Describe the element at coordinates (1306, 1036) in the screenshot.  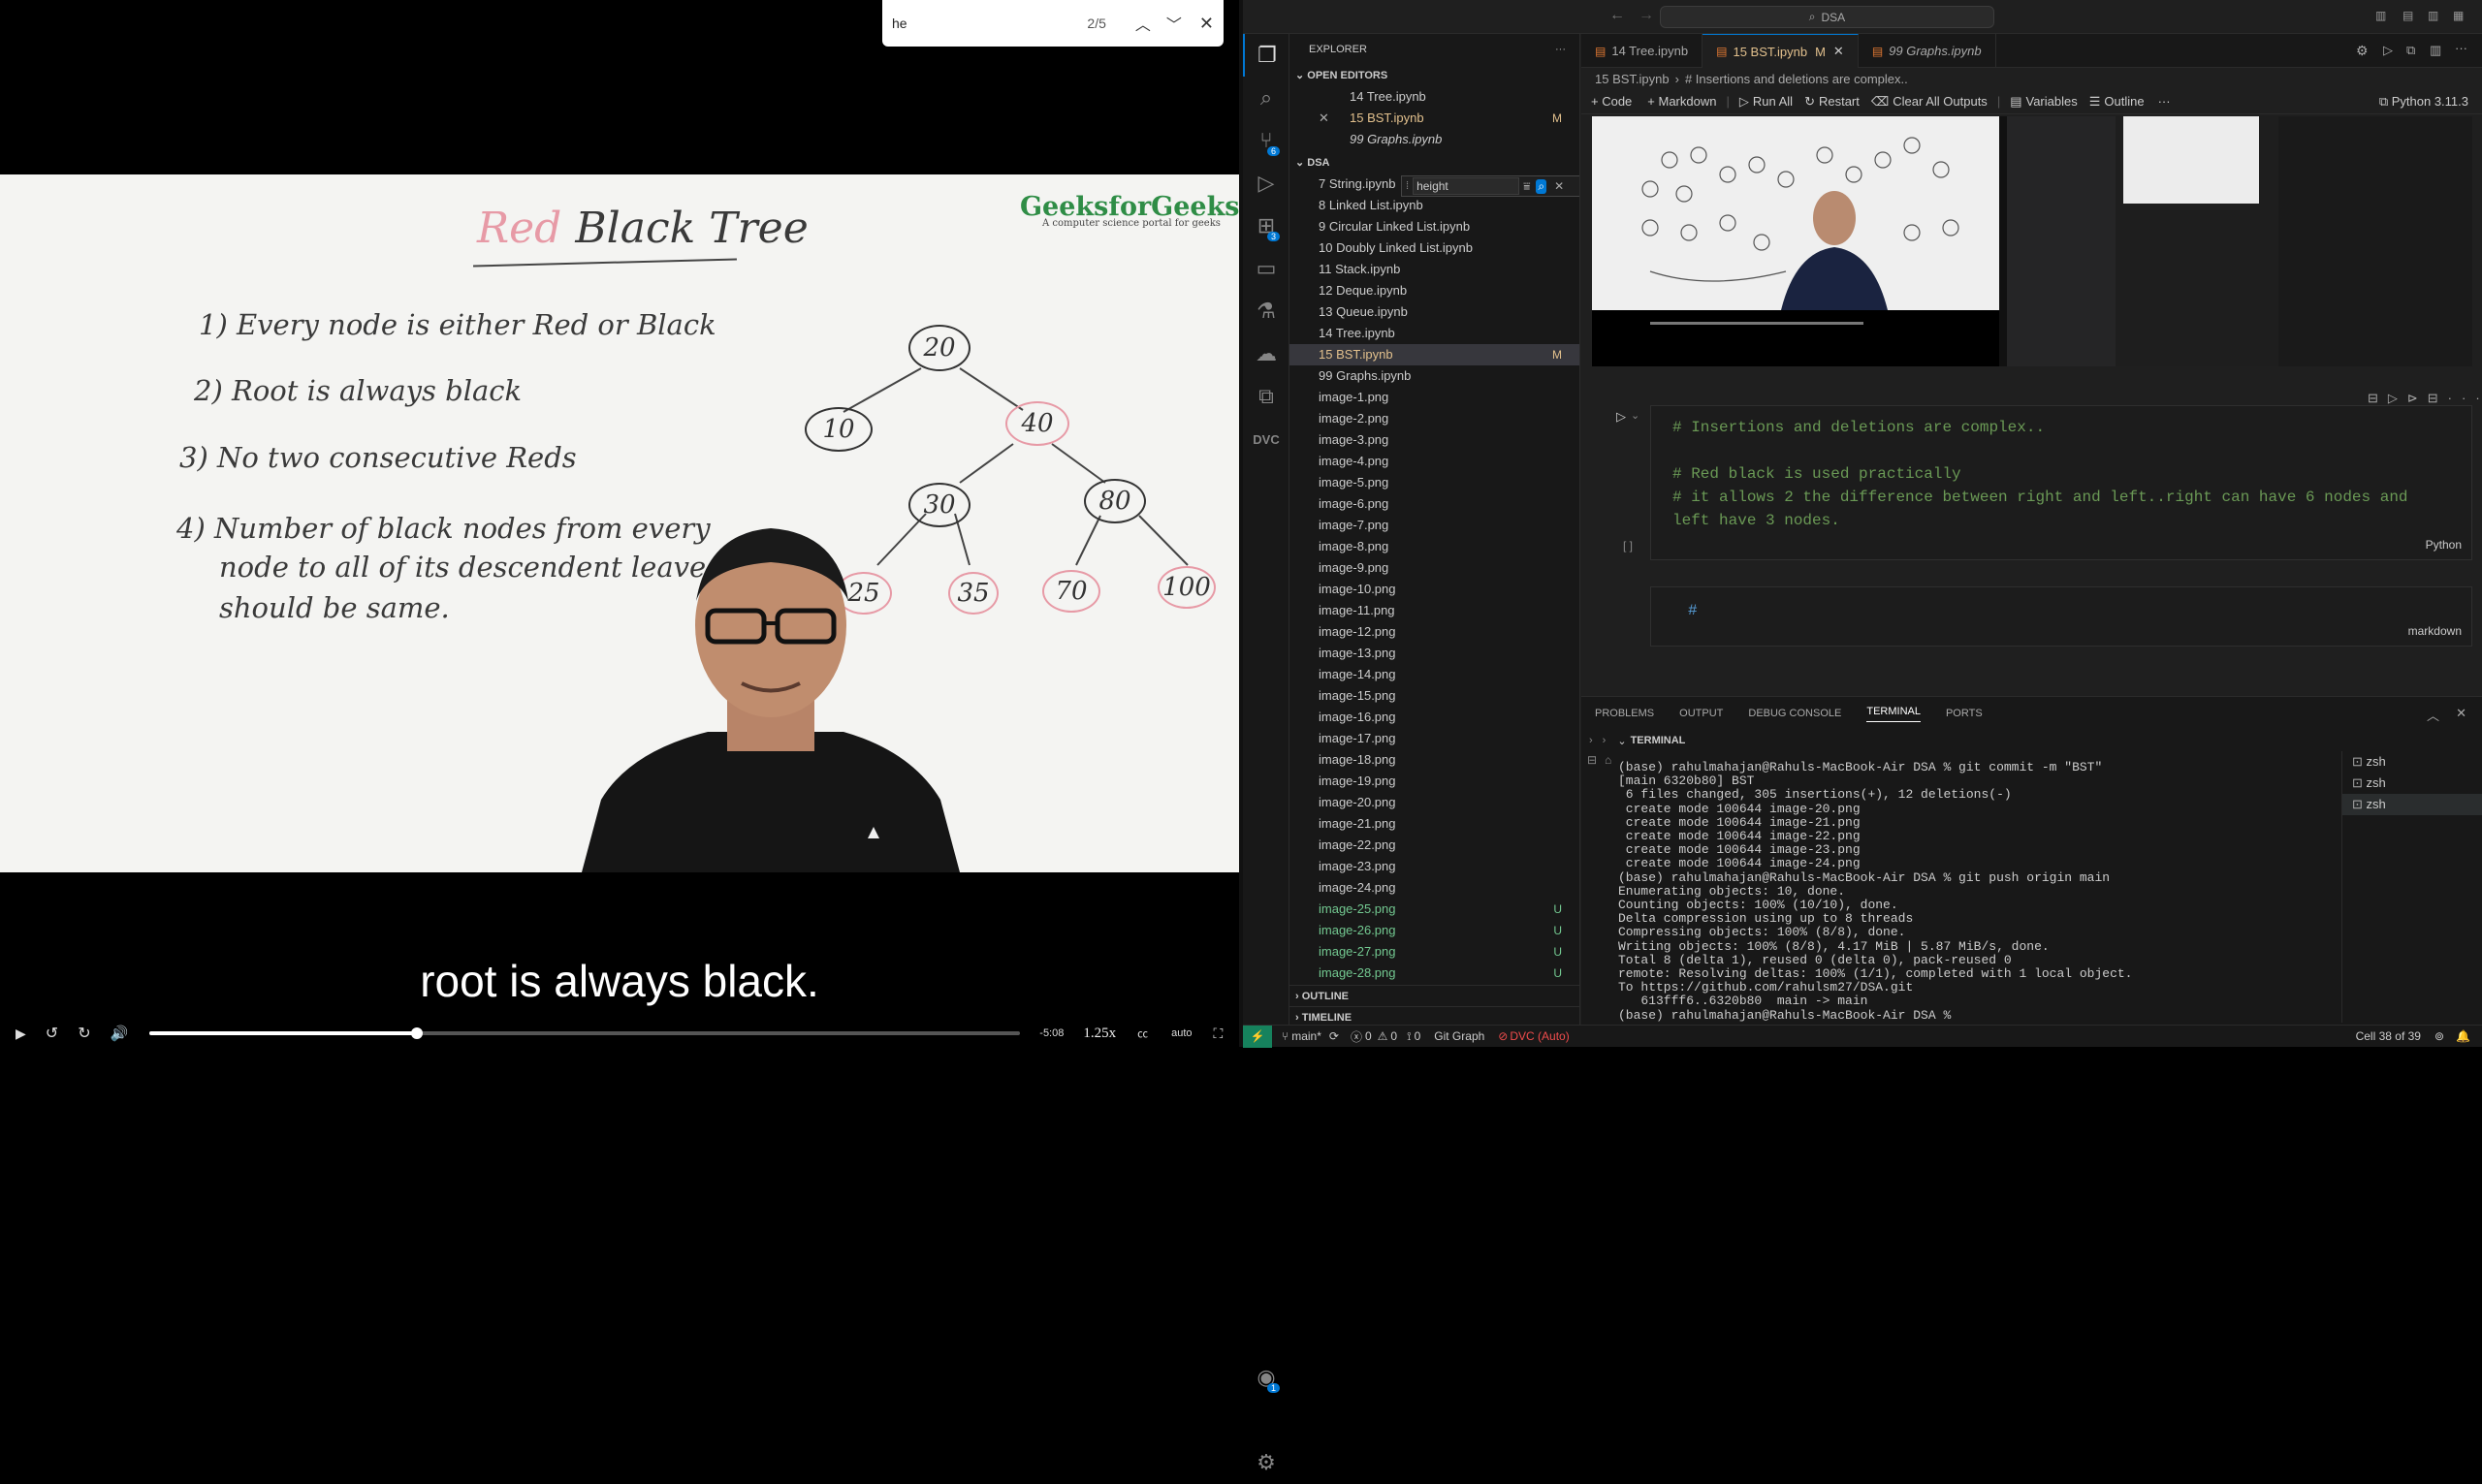
I see `branch-name: main*` at that location.